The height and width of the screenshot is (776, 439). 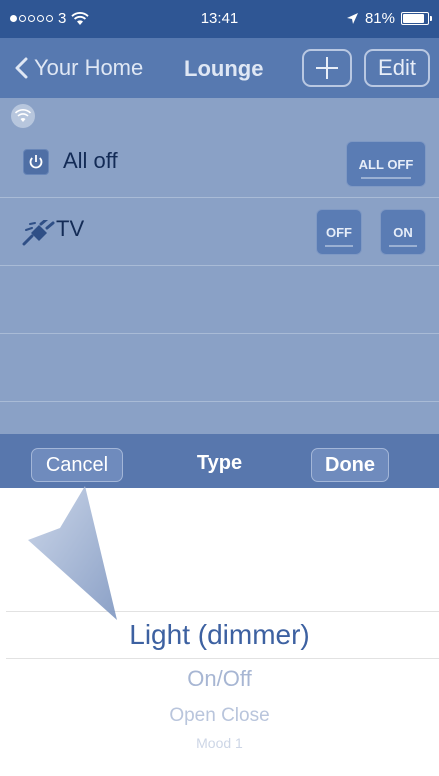 What do you see at coordinates (386, 164) in the screenshot?
I see `all-off-button: ALL OFF` at bounding box center [386, 164].